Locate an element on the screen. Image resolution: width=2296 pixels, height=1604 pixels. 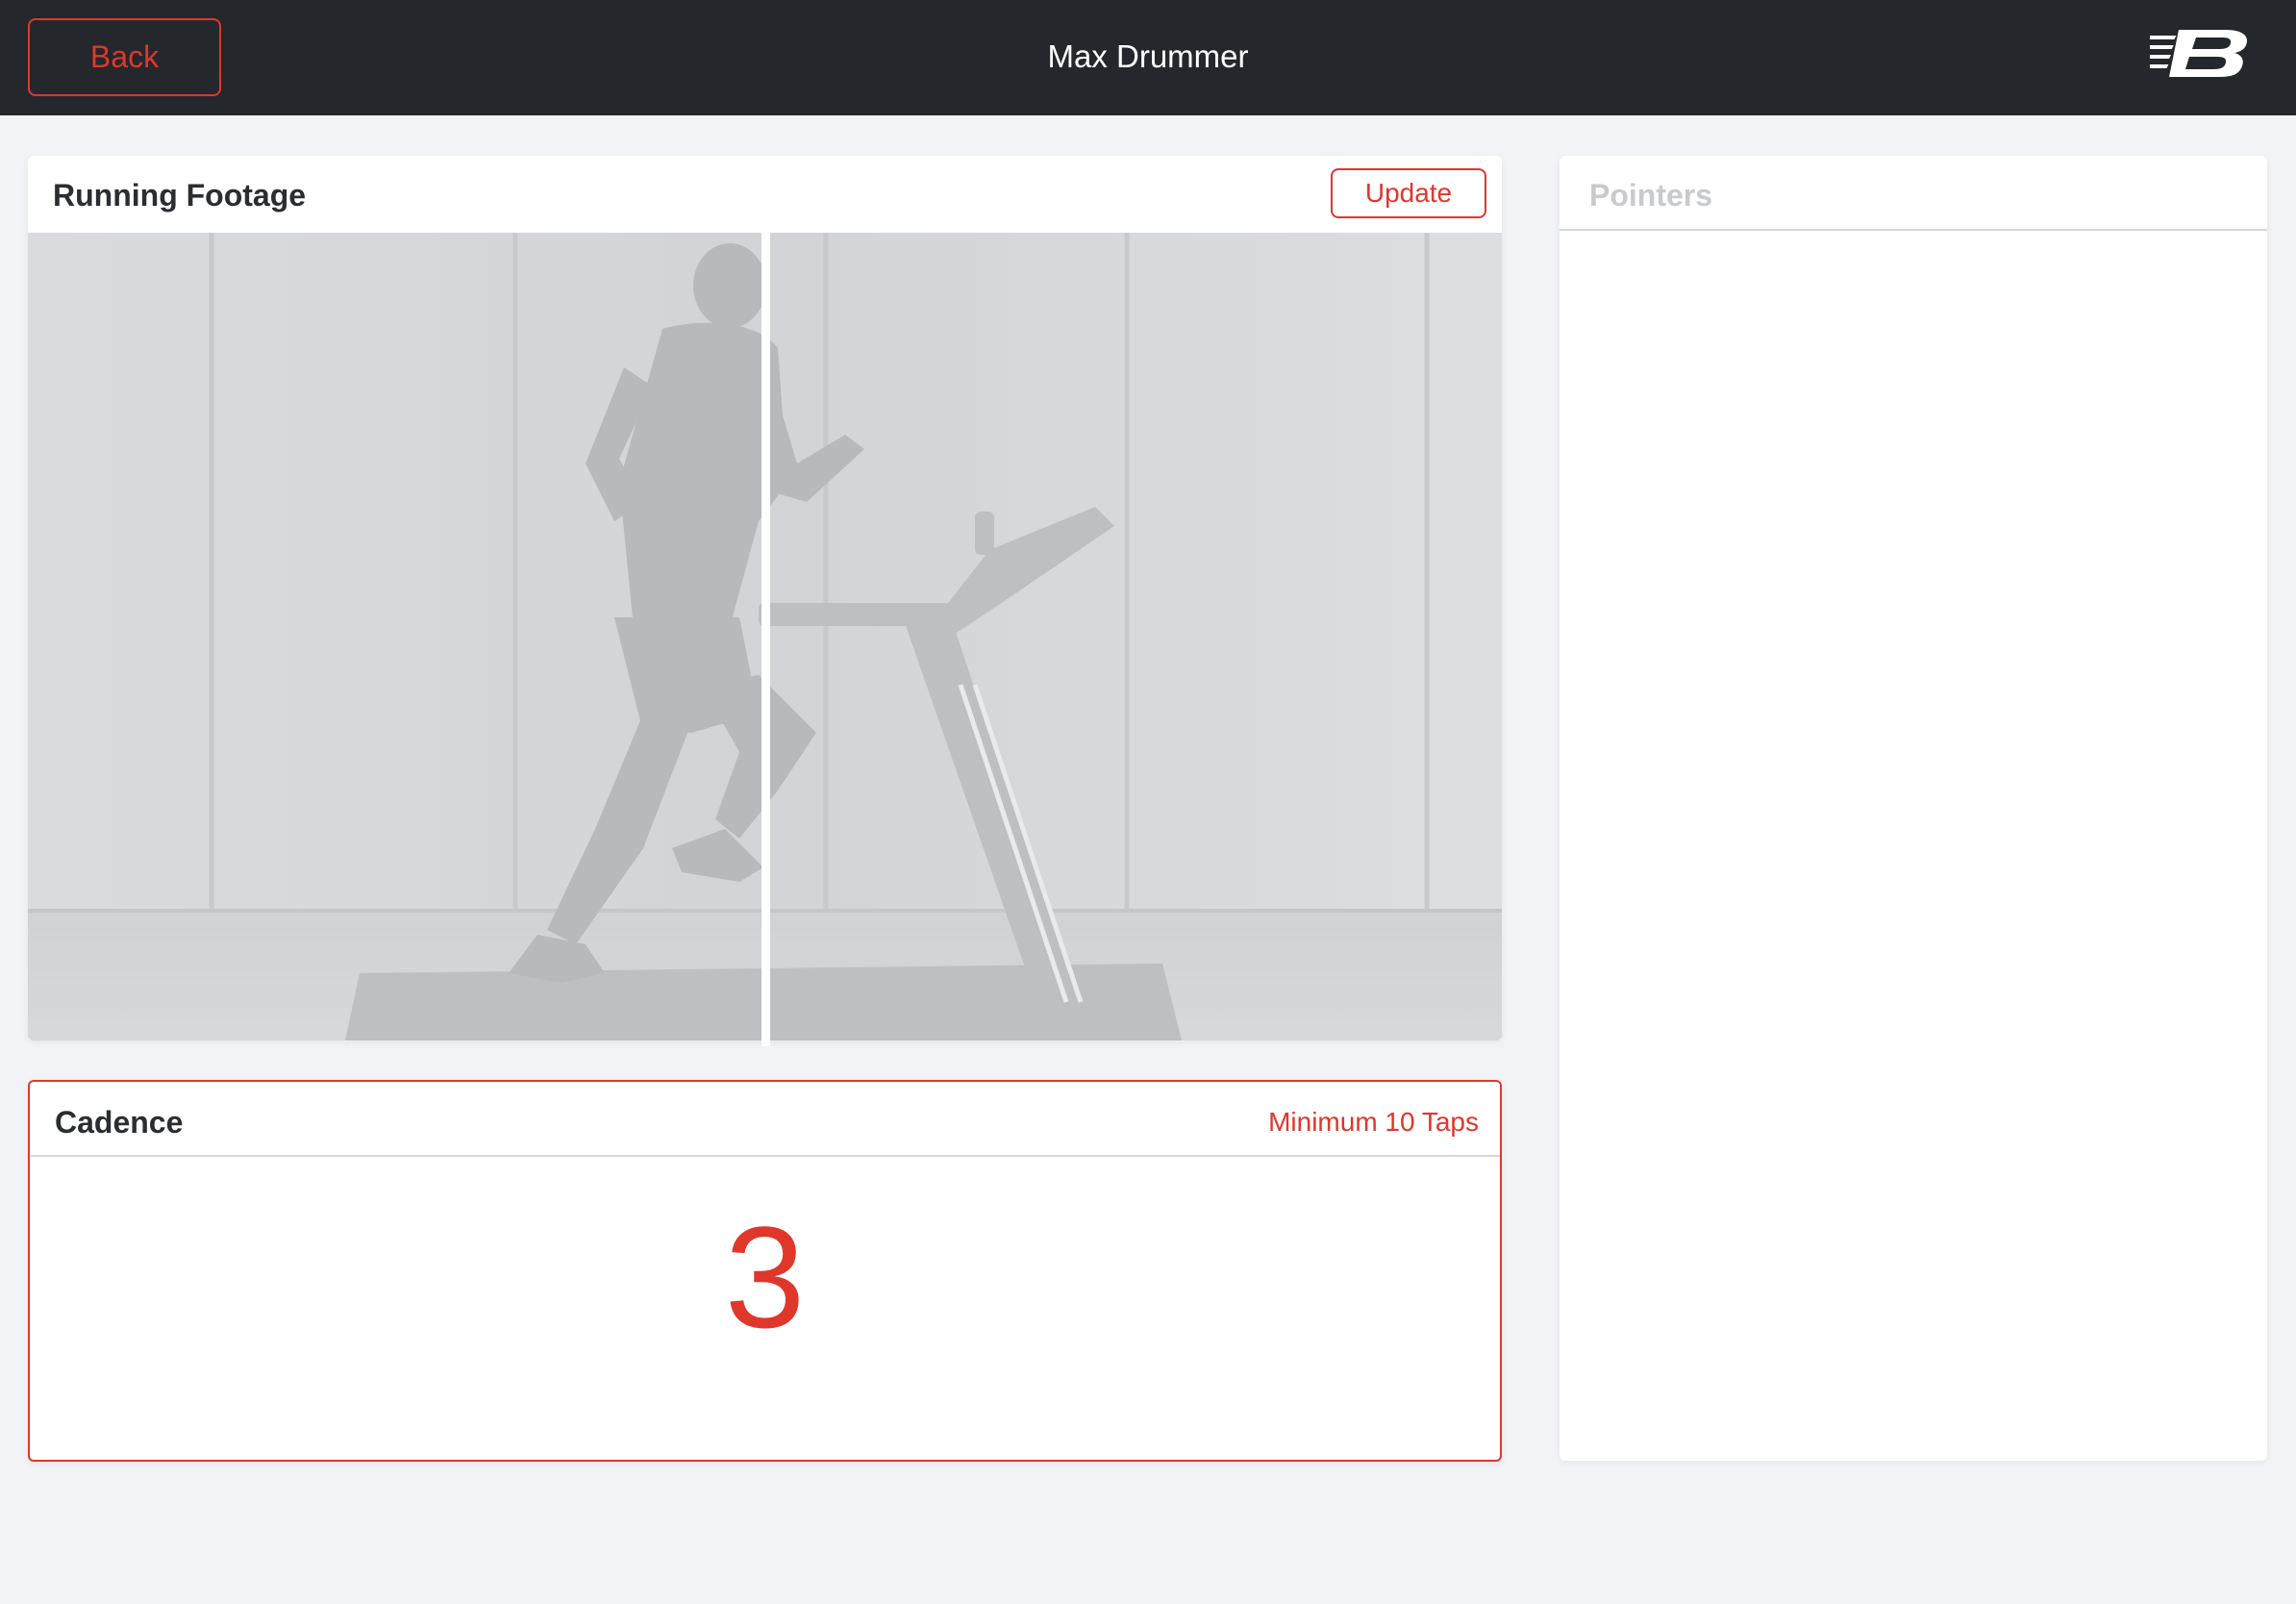
top-bar: Back Max Drummer is located at coordinates (1148, 57).